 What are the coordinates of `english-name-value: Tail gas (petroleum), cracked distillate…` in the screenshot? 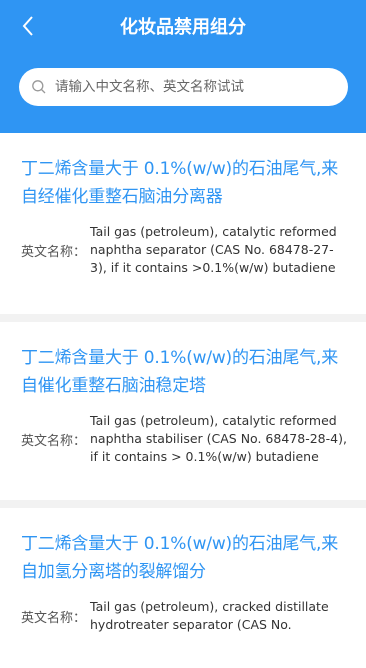 It's located at (209, 615).